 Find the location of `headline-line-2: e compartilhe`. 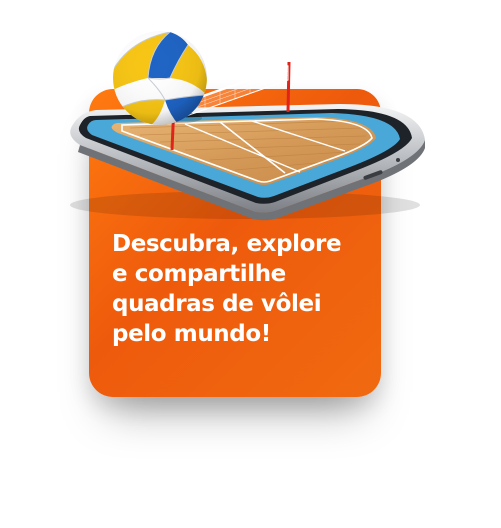

headline-line-2: e compartilhe is located at coordinates (199, 274).